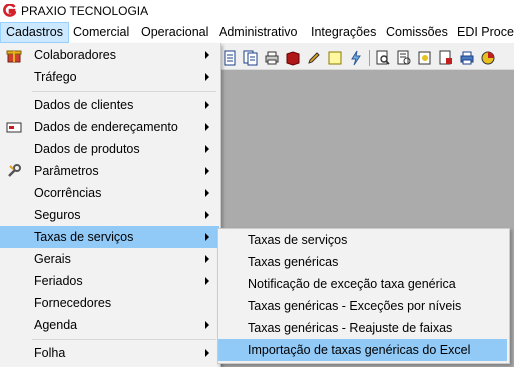 Image resolution: width=514 pixels, height=367 pixels. I want to click on menu-item-agenda: Agenda, so click(109, 325).